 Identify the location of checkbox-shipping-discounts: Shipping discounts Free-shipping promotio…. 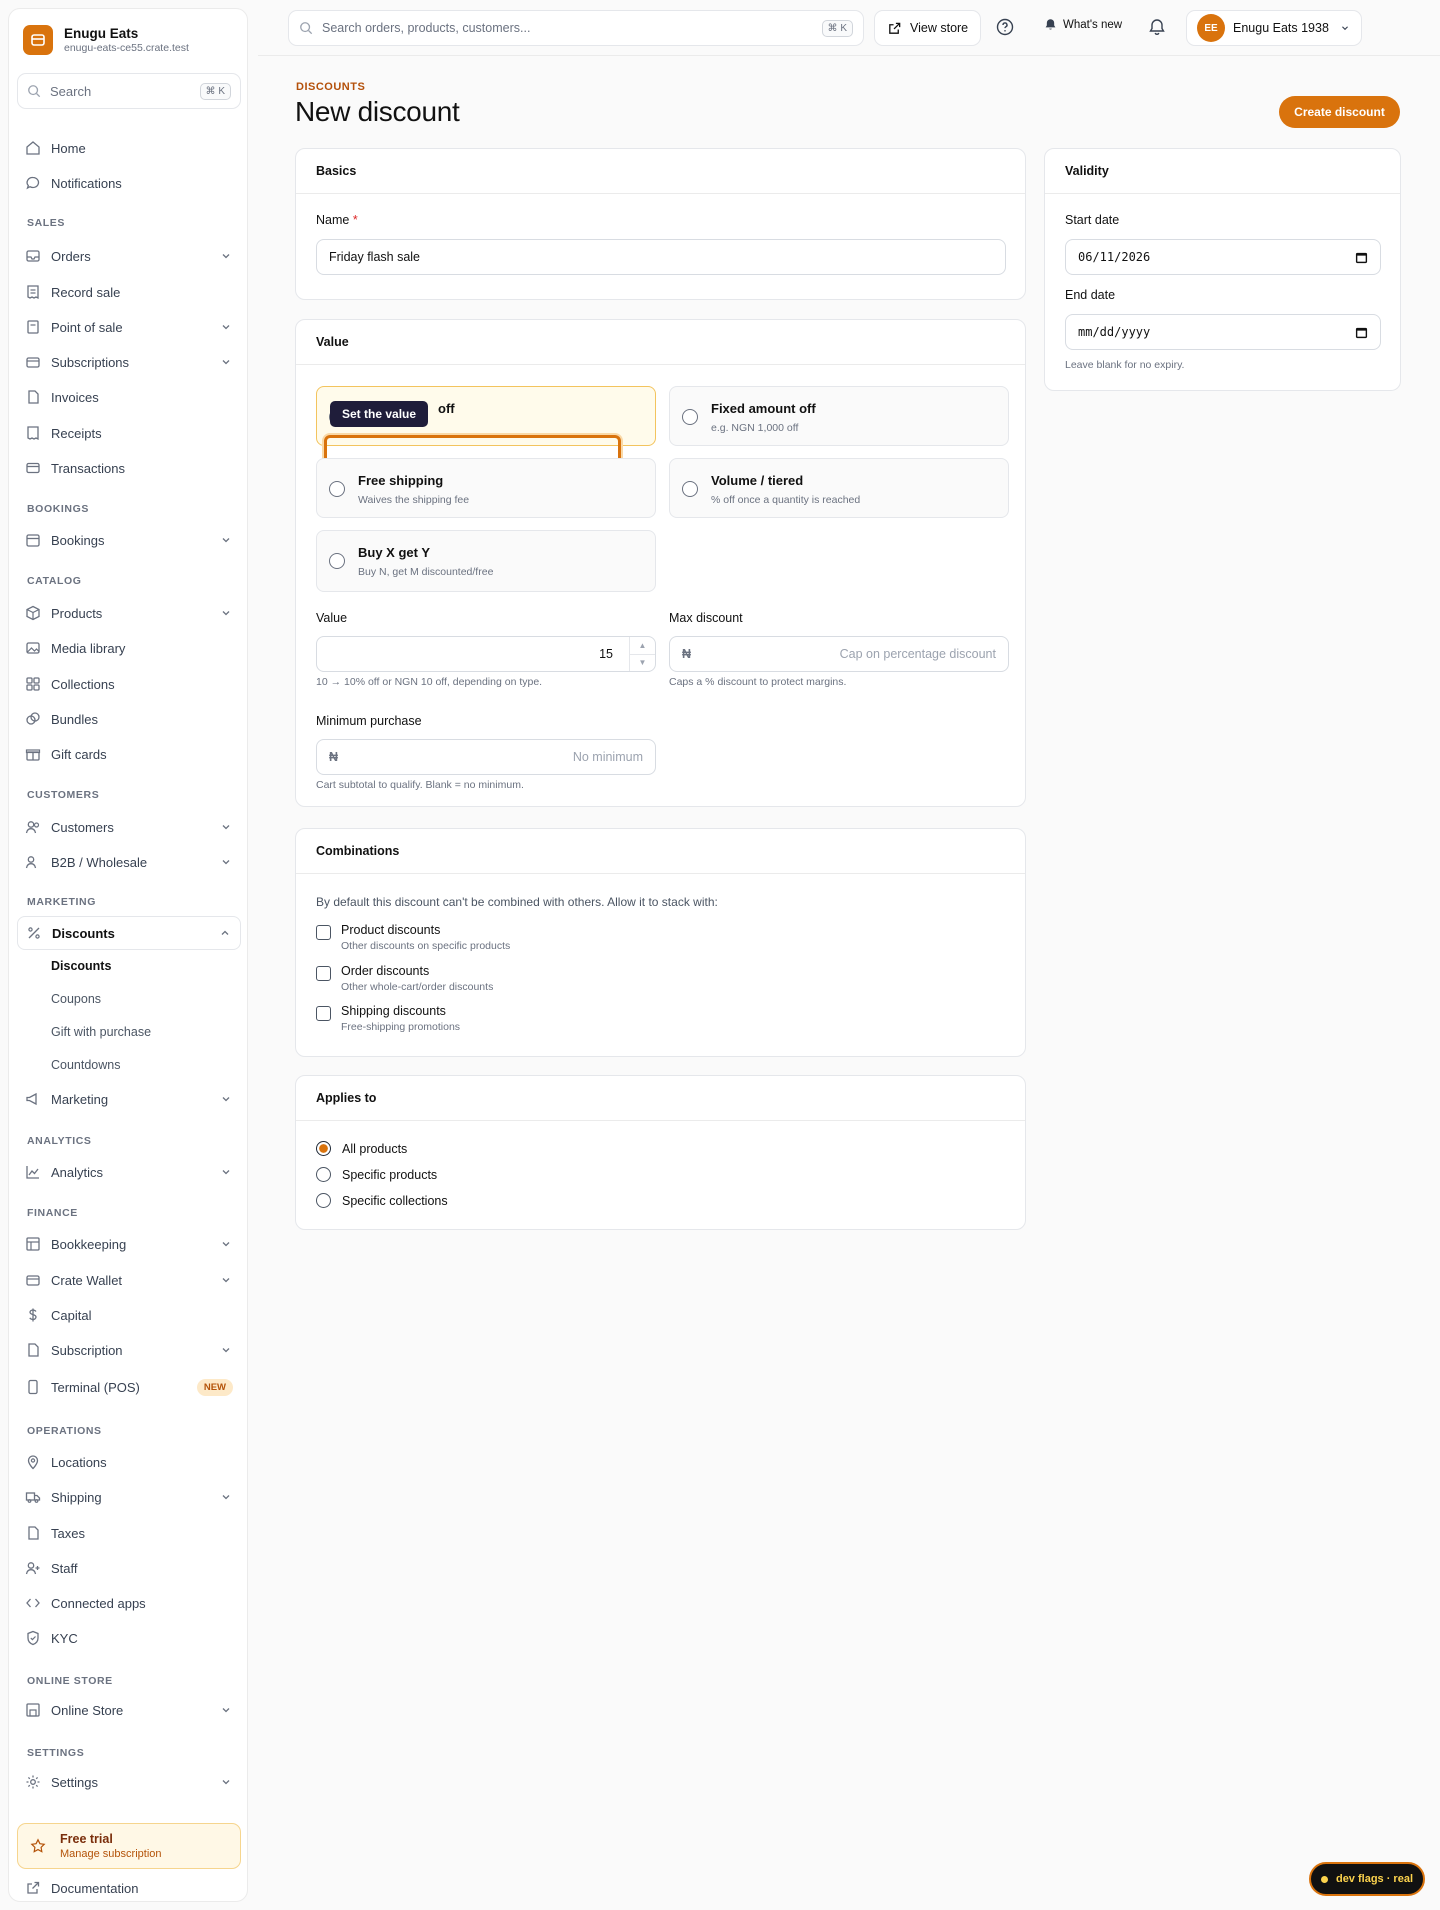
(388, 1018).